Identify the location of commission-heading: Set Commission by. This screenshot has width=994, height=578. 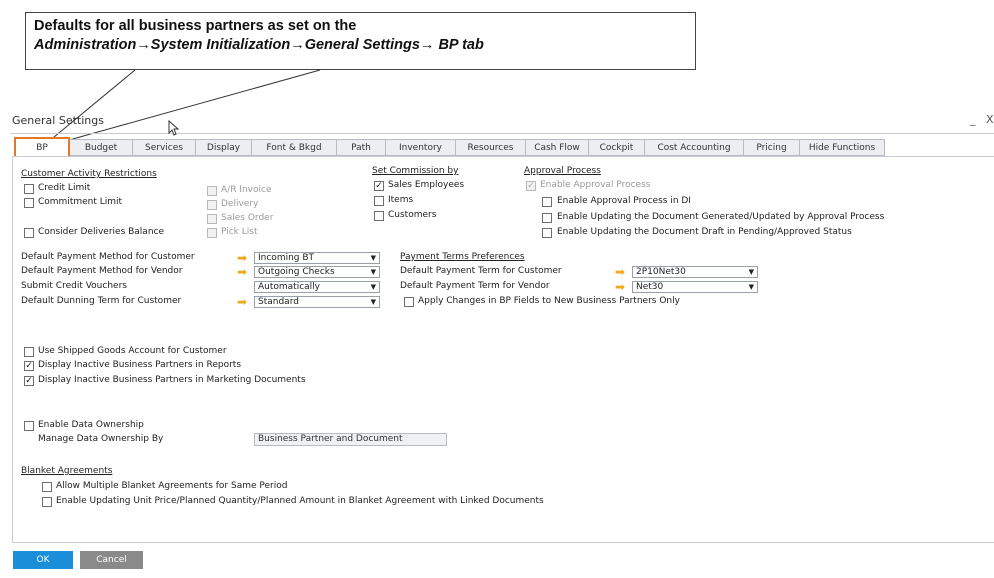
(415, 171).